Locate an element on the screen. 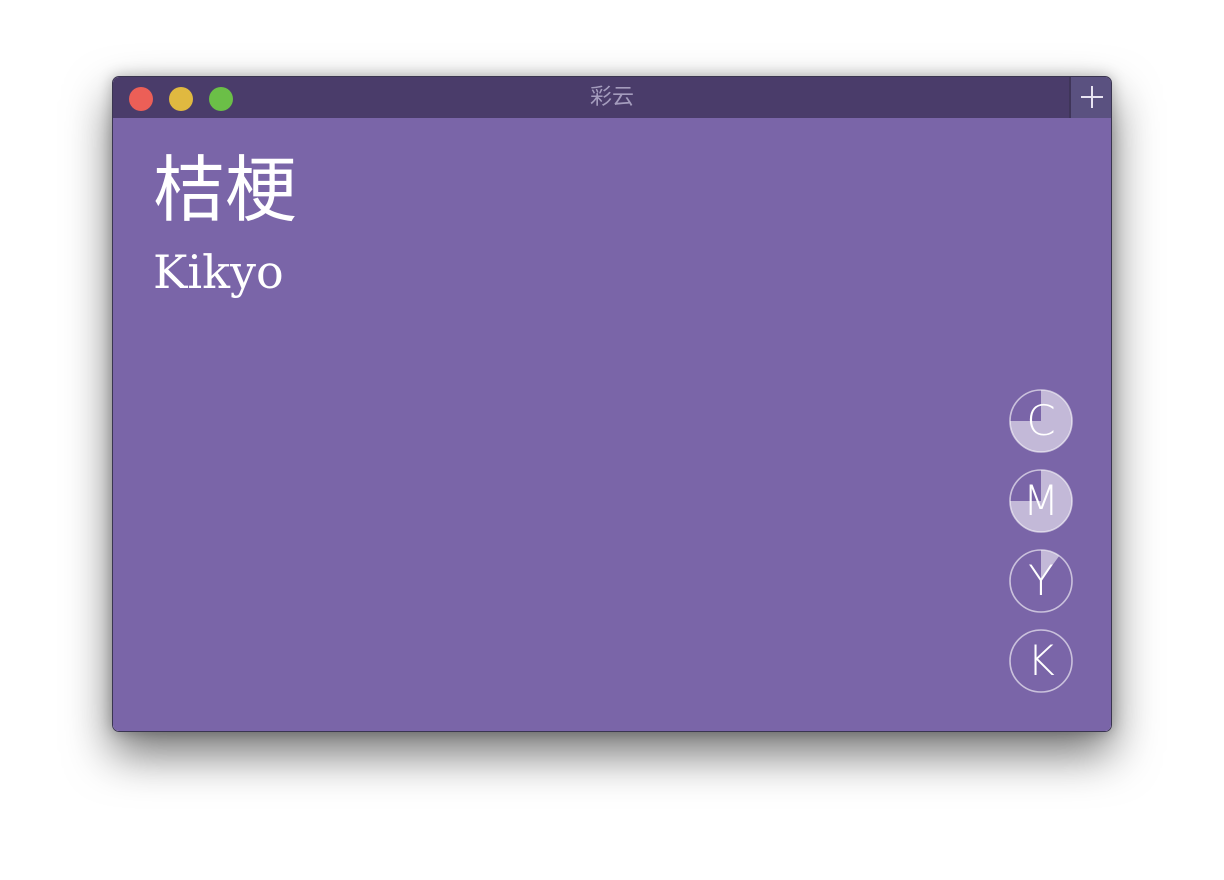  title-bar: 彩云 is located at coordinates (612, 97).